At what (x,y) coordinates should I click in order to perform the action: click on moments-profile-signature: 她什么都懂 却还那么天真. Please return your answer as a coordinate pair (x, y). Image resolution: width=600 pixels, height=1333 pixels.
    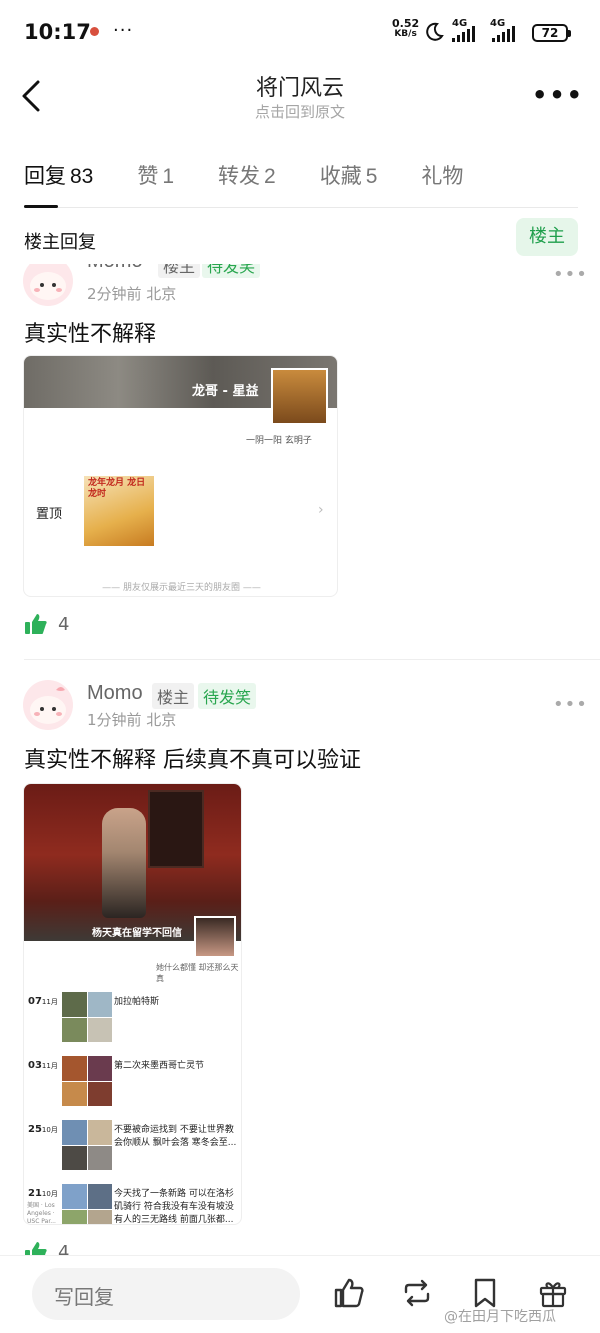
    Looking at the image, I should click on (197, 973).